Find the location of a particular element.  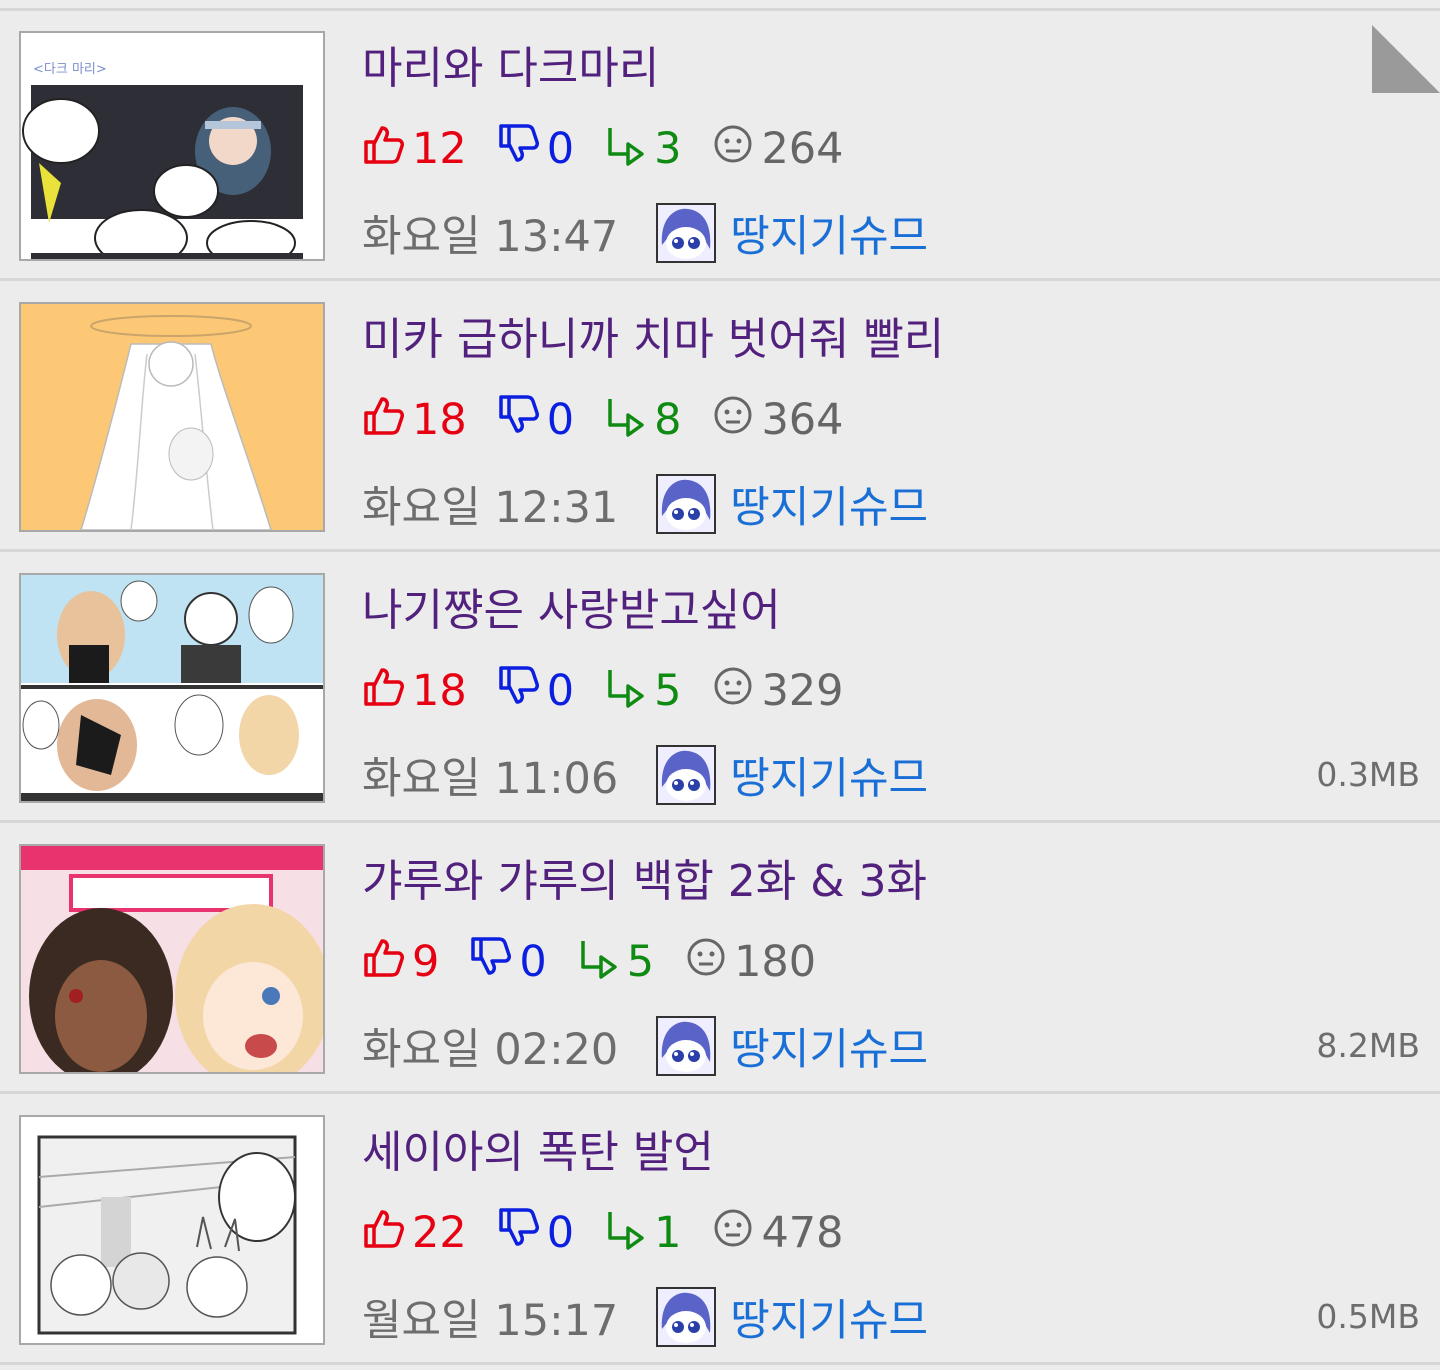

post-stats: 9 0 5 180 is located at coordinates (604, 962).